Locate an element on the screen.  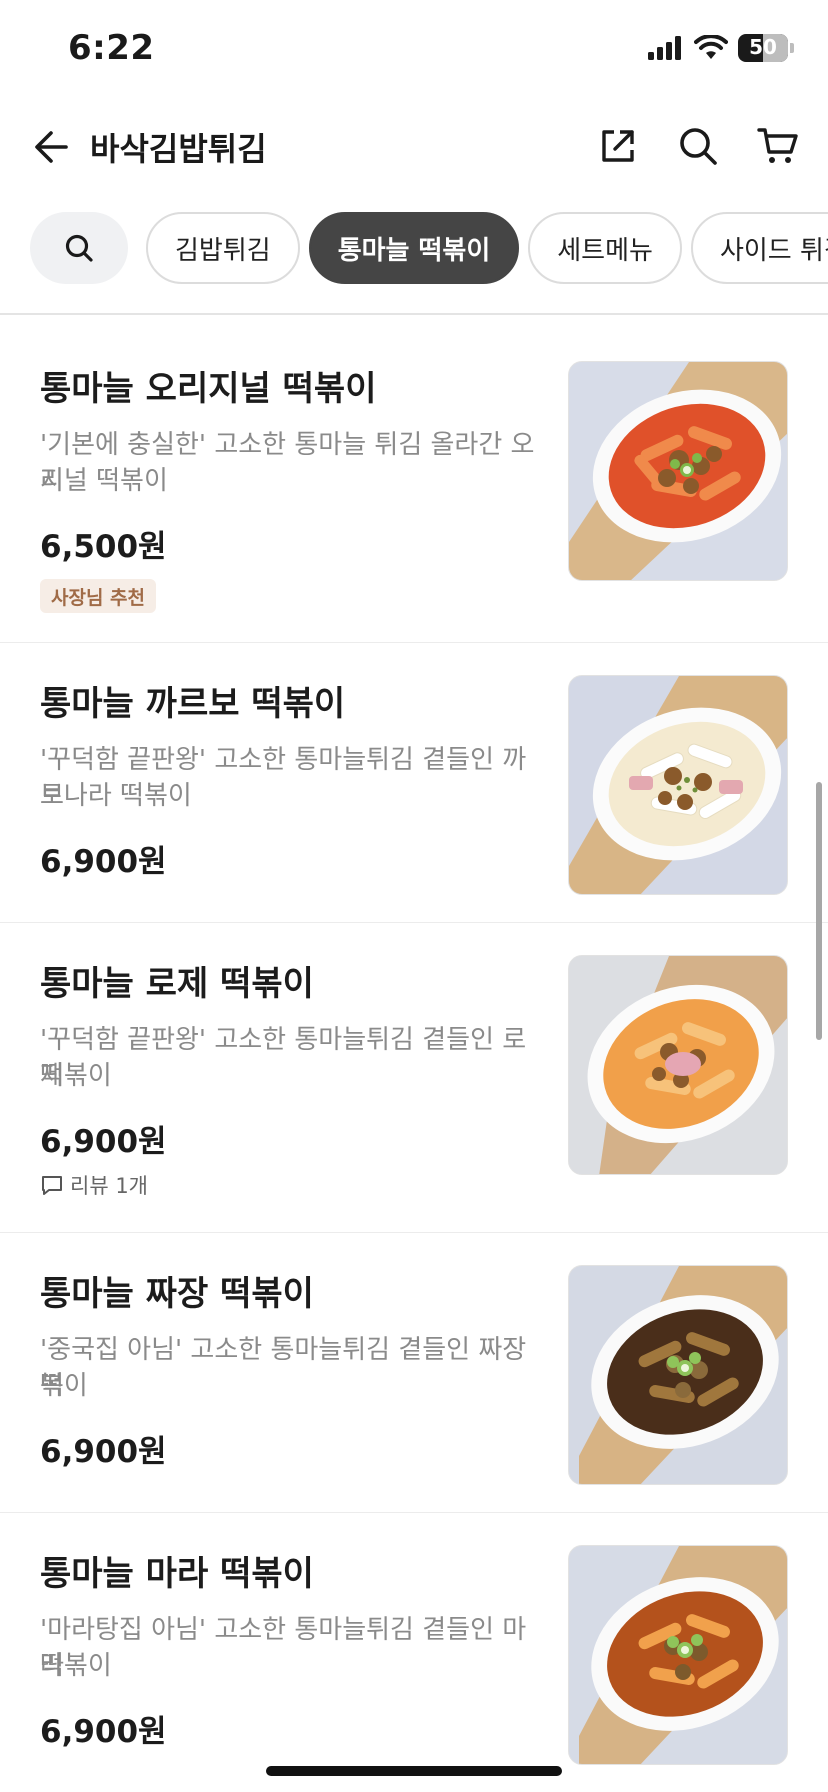
back-arrow-icon is located at coordinates (51, 147).